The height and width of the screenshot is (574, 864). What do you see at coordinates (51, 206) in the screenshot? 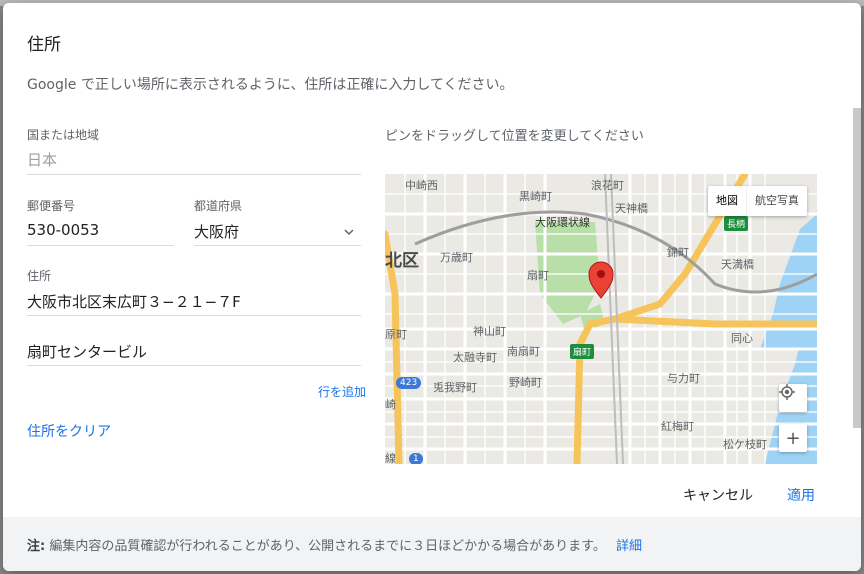
I see `postal-label: 郵便番号` at bounding box center [51, 206].